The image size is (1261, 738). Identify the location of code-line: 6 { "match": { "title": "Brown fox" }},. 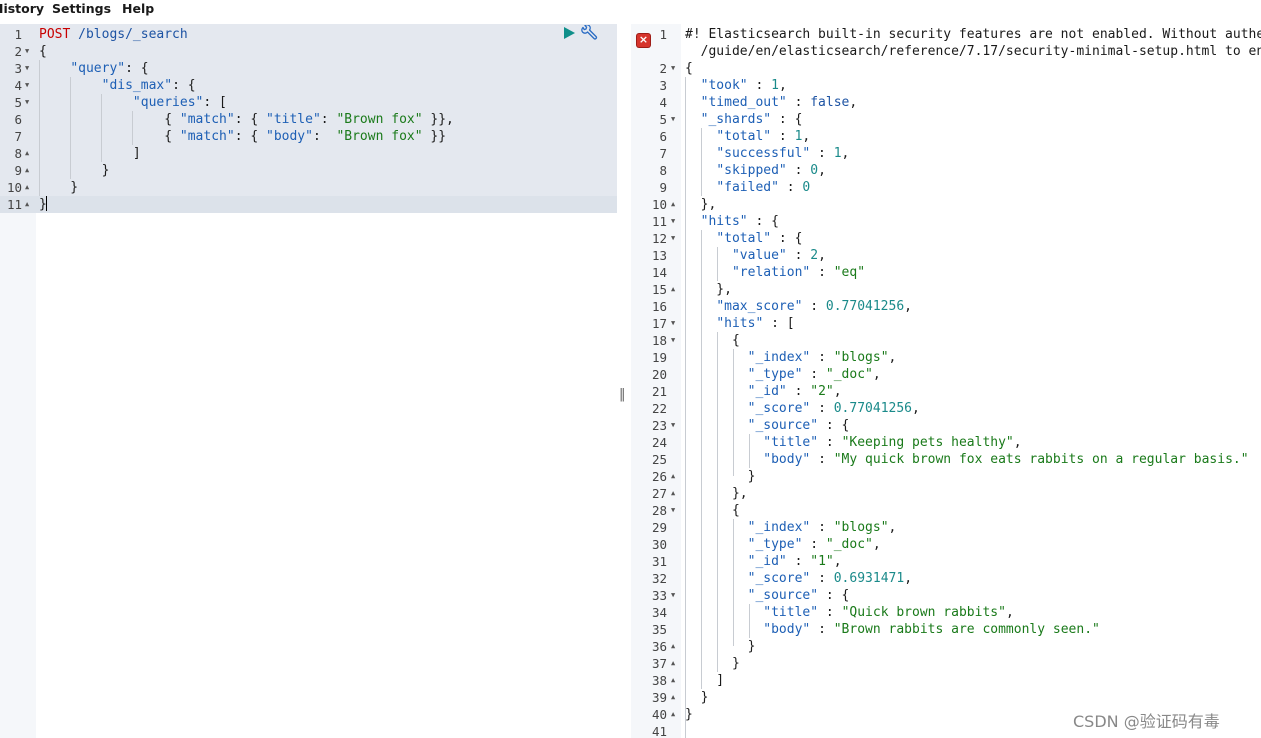
(308, 119).